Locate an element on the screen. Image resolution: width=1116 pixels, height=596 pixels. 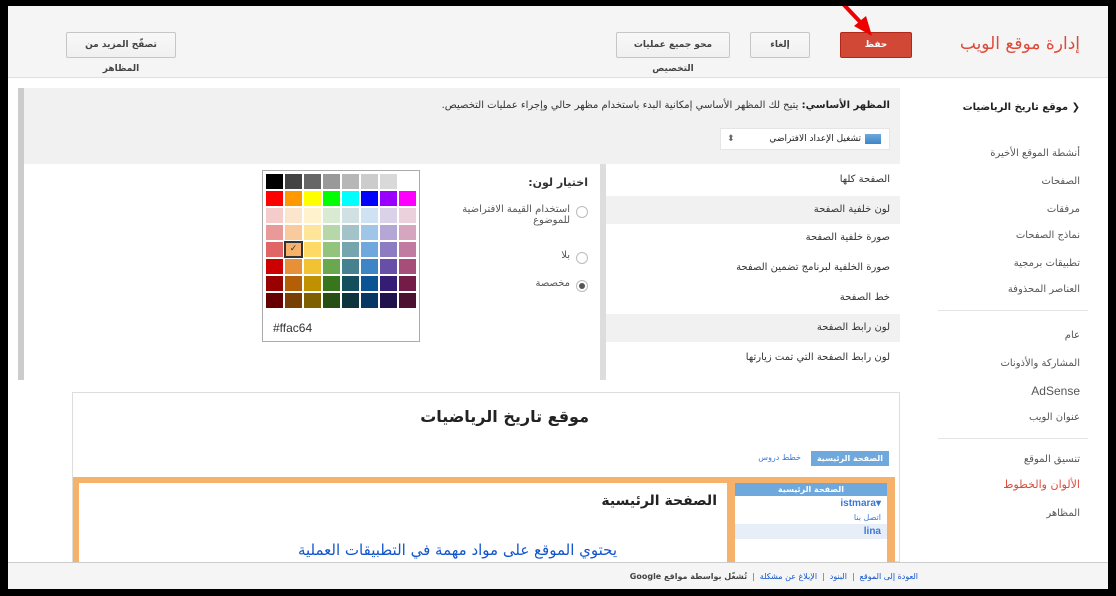
sidebar-item-general: عام is located at coordinates (1072, 335).